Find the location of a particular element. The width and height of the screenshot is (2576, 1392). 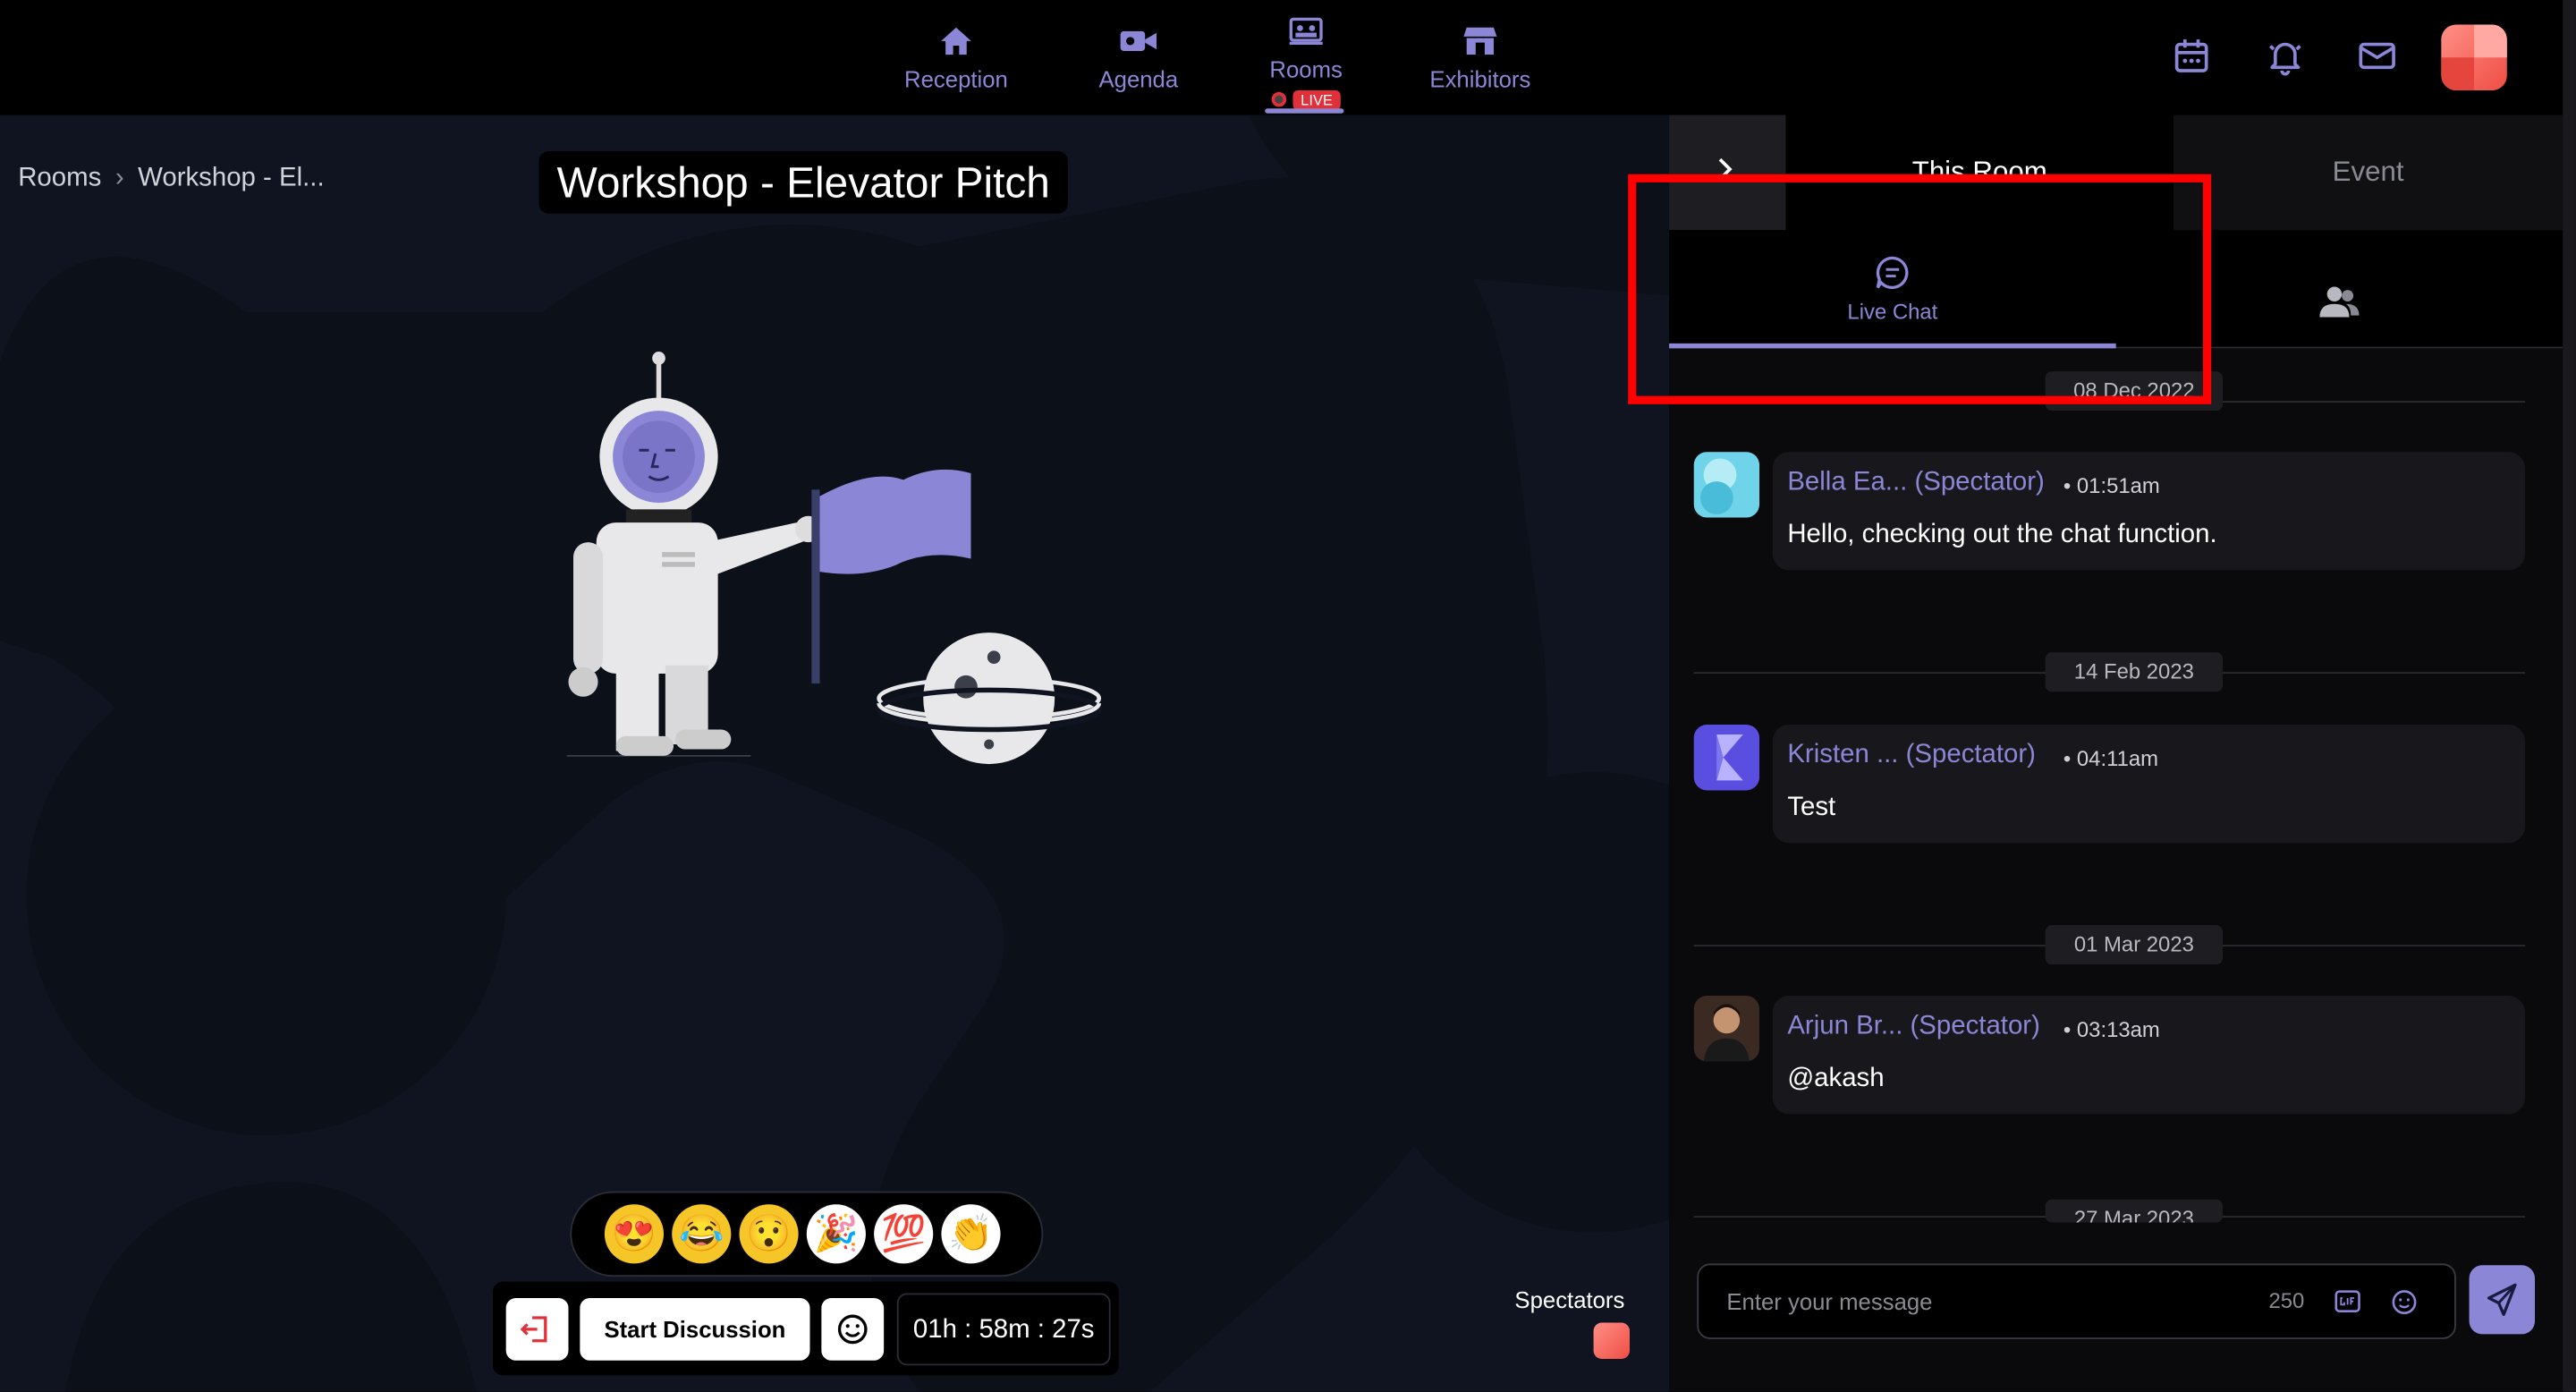

emoji-picker-button is located at coordinates (853, 1329).